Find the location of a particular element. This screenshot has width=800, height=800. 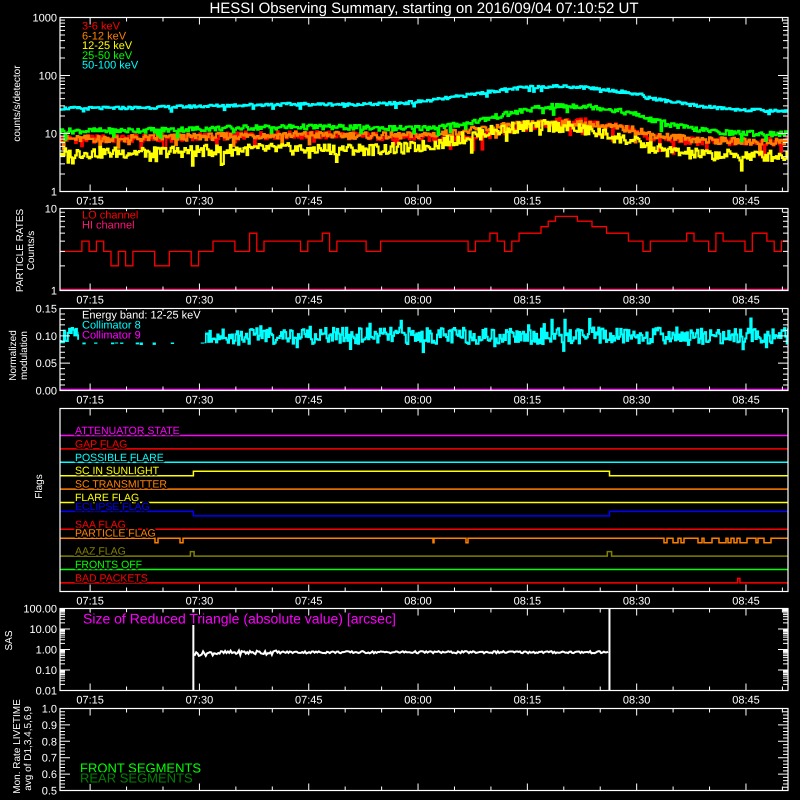

chart-title: HESSI Observing Summary, starting on 2016/09/04 07:10:52 UT is located at coordinates (424, 8).